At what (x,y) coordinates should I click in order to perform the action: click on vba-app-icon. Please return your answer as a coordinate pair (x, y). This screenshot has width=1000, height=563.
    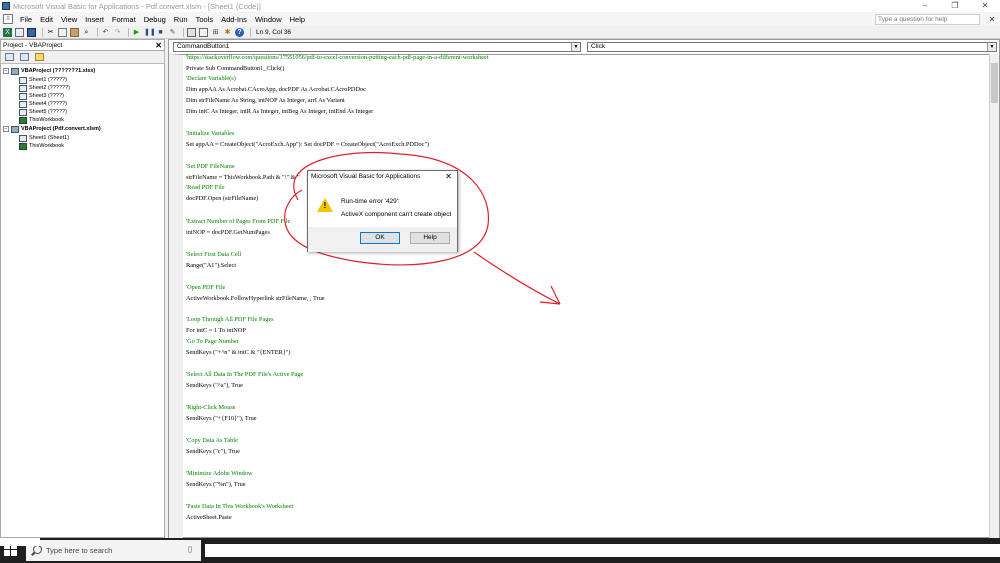
    Looking at the image, I should click on (6, 6).